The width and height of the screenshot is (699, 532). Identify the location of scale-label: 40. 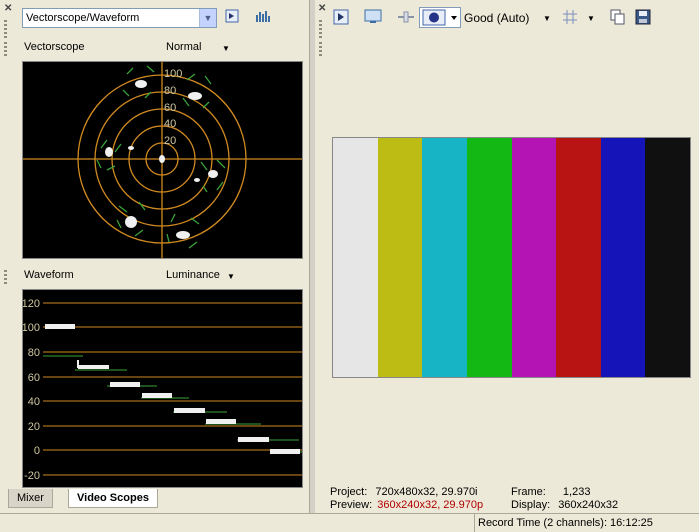
(34, 402).